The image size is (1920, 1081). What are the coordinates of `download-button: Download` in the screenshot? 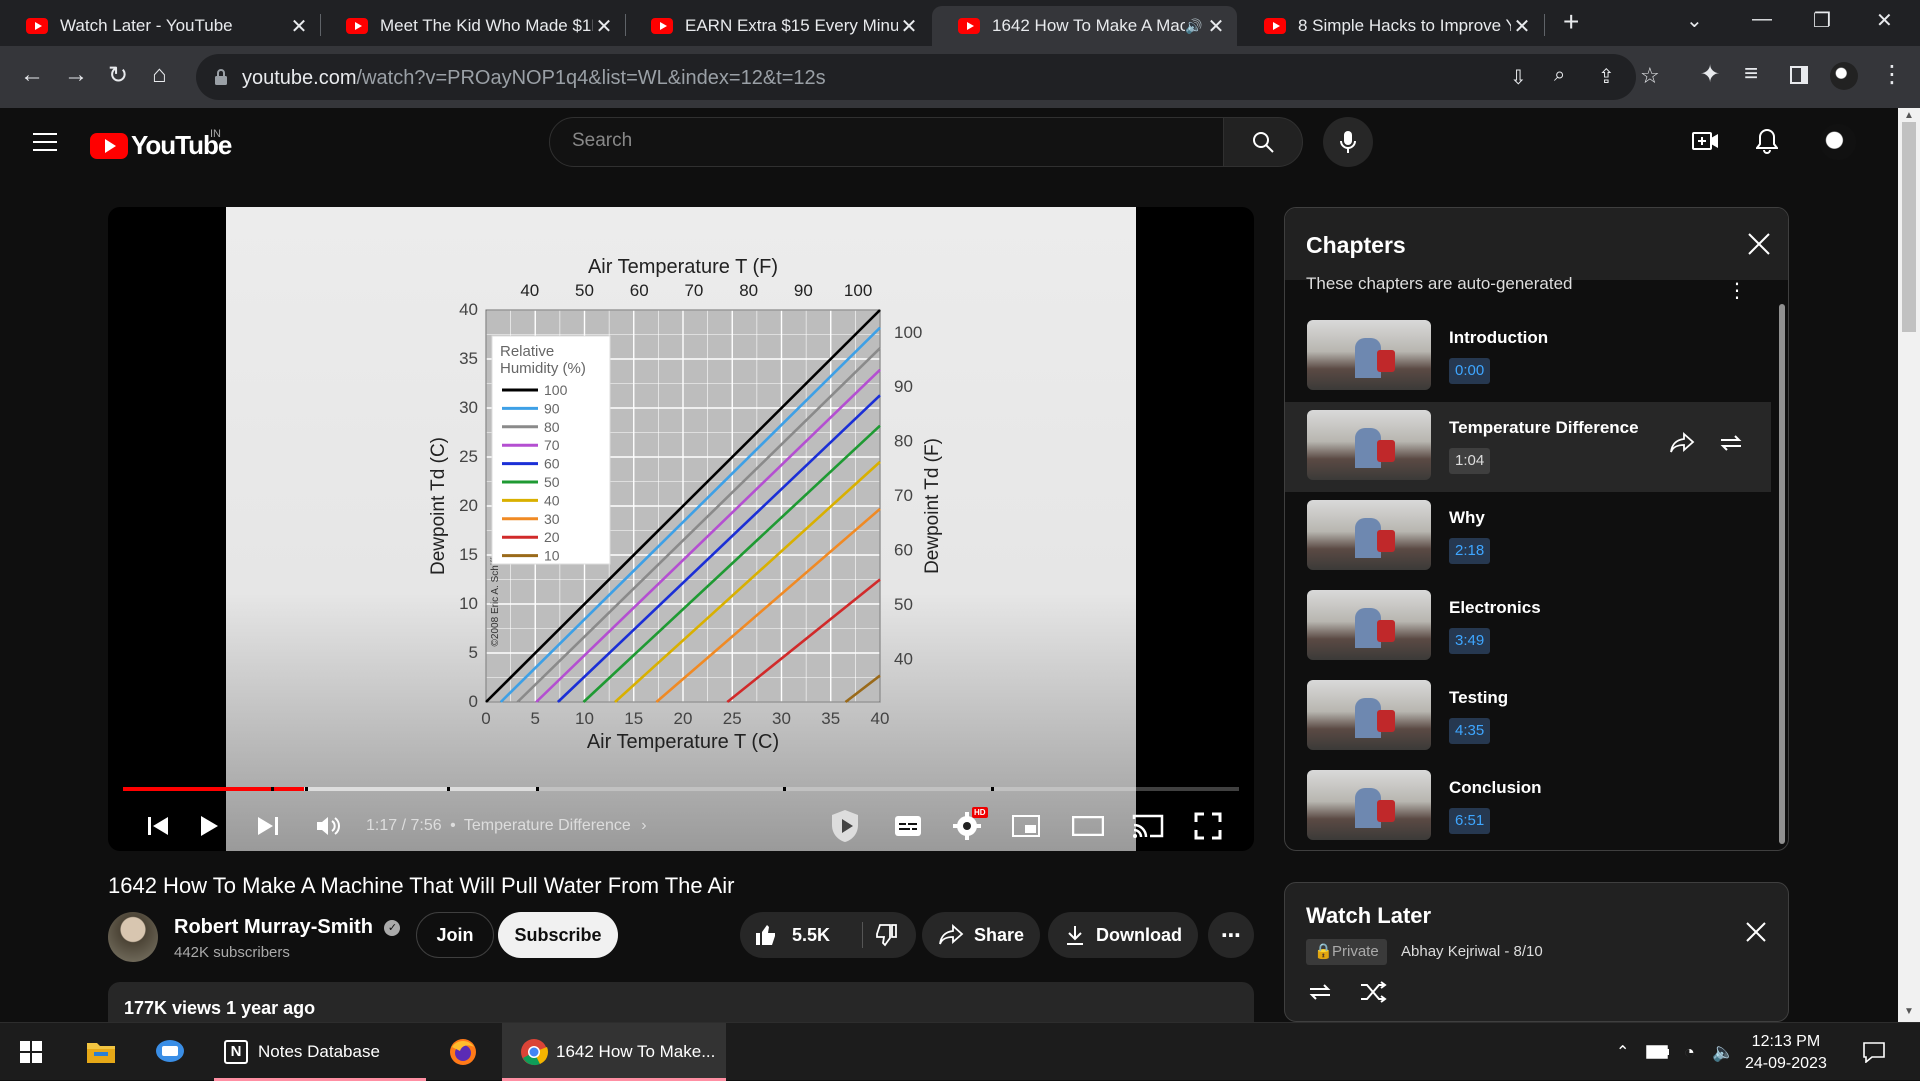 It's located at (1123, 935).